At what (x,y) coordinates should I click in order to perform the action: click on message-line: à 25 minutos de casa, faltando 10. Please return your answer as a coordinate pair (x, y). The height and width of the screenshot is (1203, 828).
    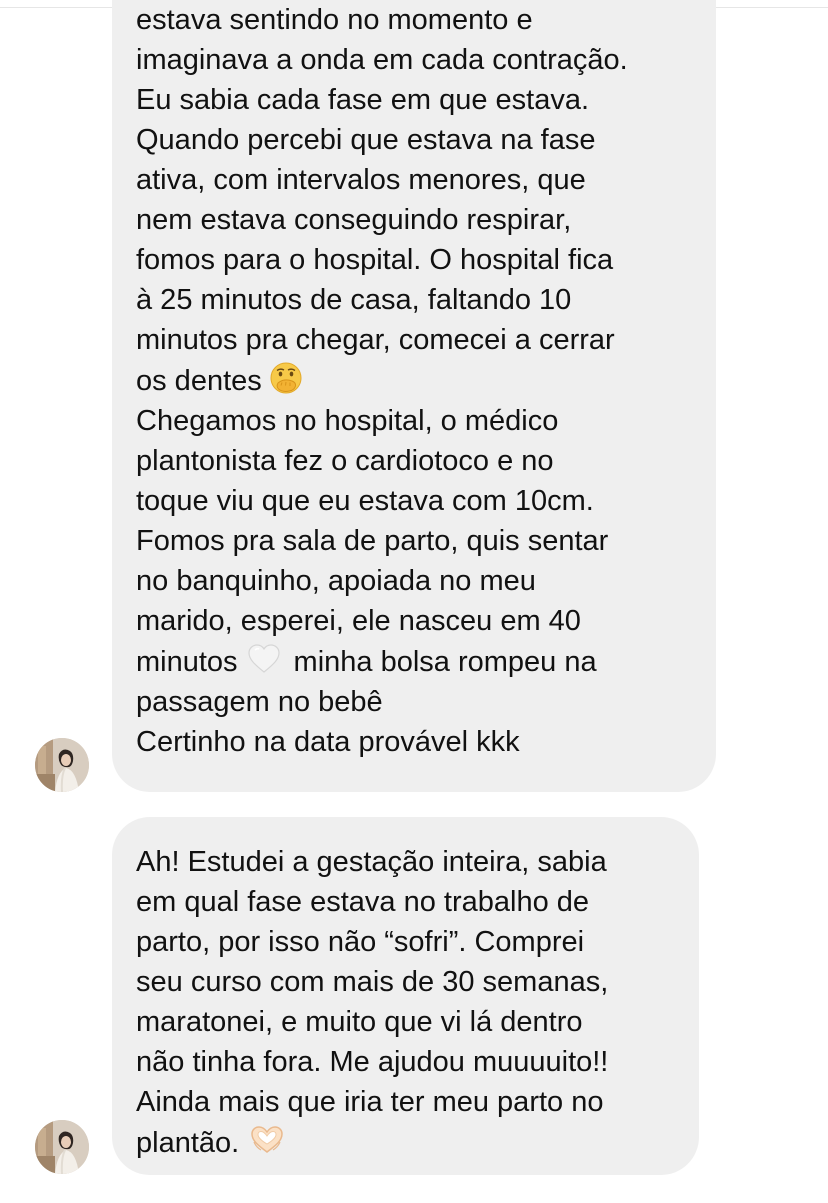
    Looking at the image, I should click on (354, 300).